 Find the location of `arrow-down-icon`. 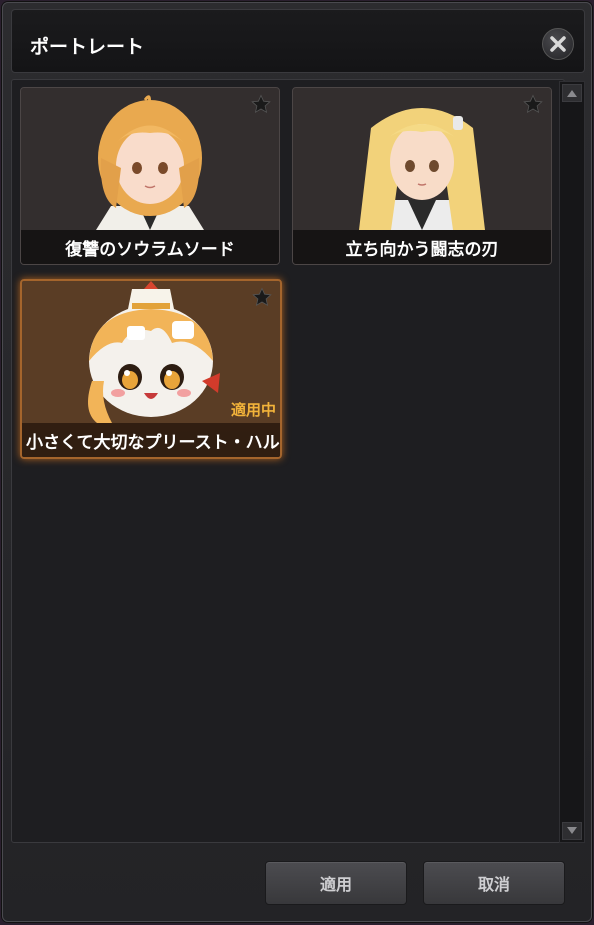

arrow-down-icon is located at coordinates (572, 830).